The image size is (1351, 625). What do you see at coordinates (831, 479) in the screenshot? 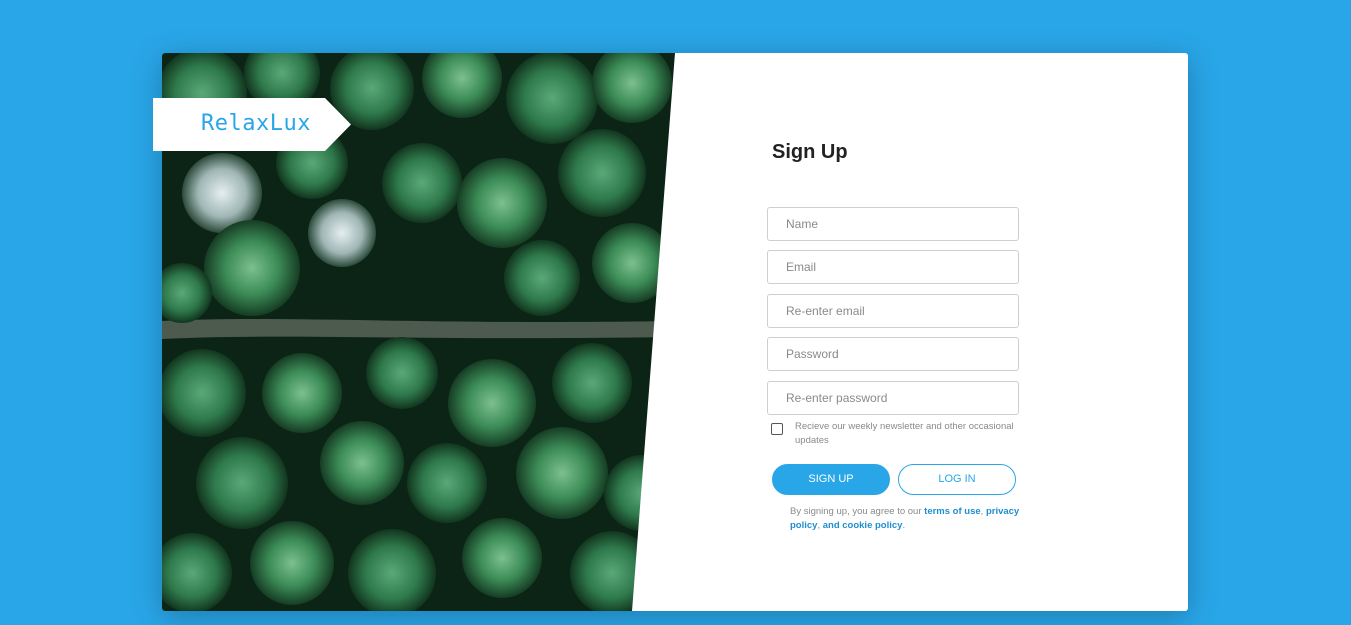
I see `sign-up-button: SIGN UP` at bounding box center [831, 479].